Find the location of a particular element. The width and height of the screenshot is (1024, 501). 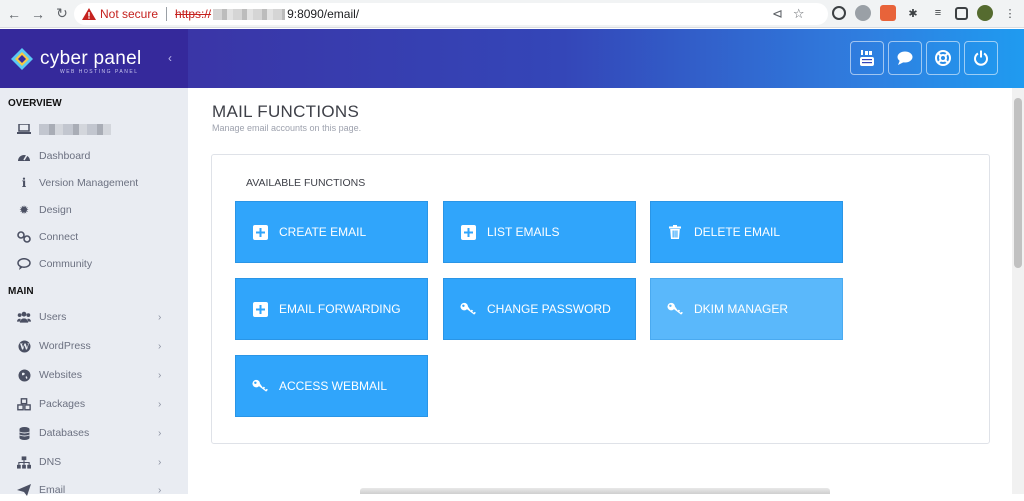

sidebar-item-websites: Websites › is located at coordinates (94, 375).